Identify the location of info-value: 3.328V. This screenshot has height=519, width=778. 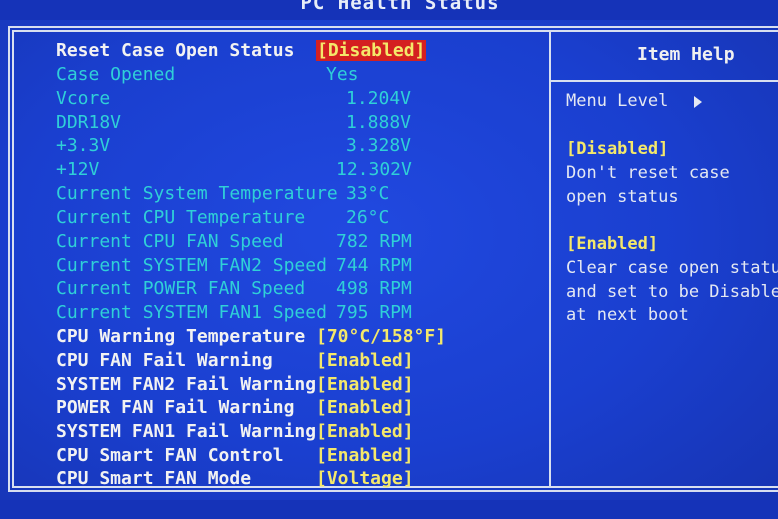
(379, 145).